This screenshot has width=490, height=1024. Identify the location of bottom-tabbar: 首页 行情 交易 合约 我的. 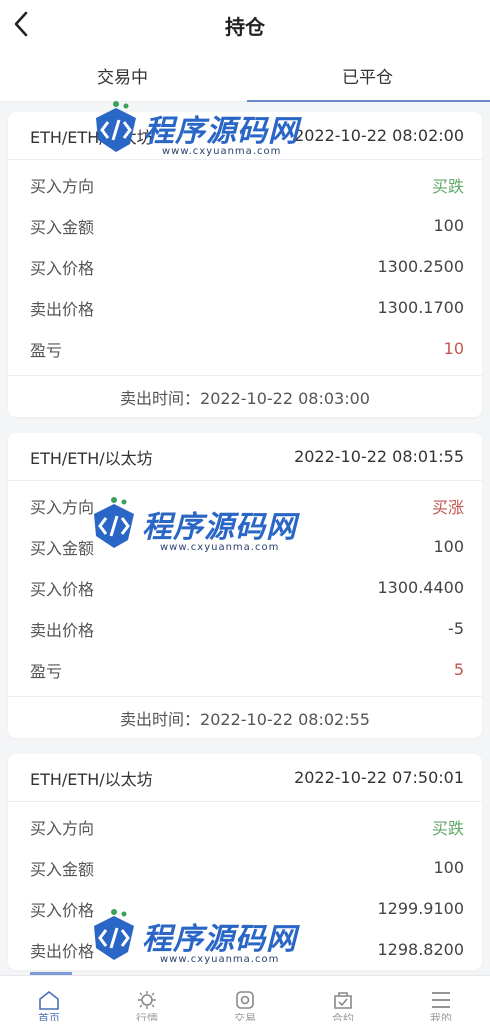
(245, 999).